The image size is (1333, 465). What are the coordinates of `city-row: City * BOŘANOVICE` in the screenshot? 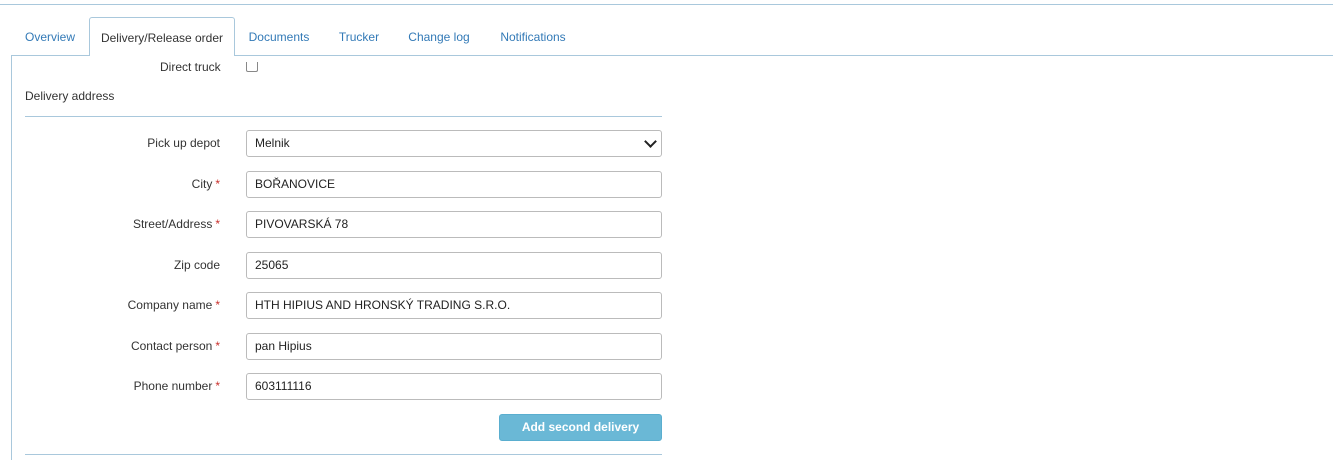 It's located at (343, 184).